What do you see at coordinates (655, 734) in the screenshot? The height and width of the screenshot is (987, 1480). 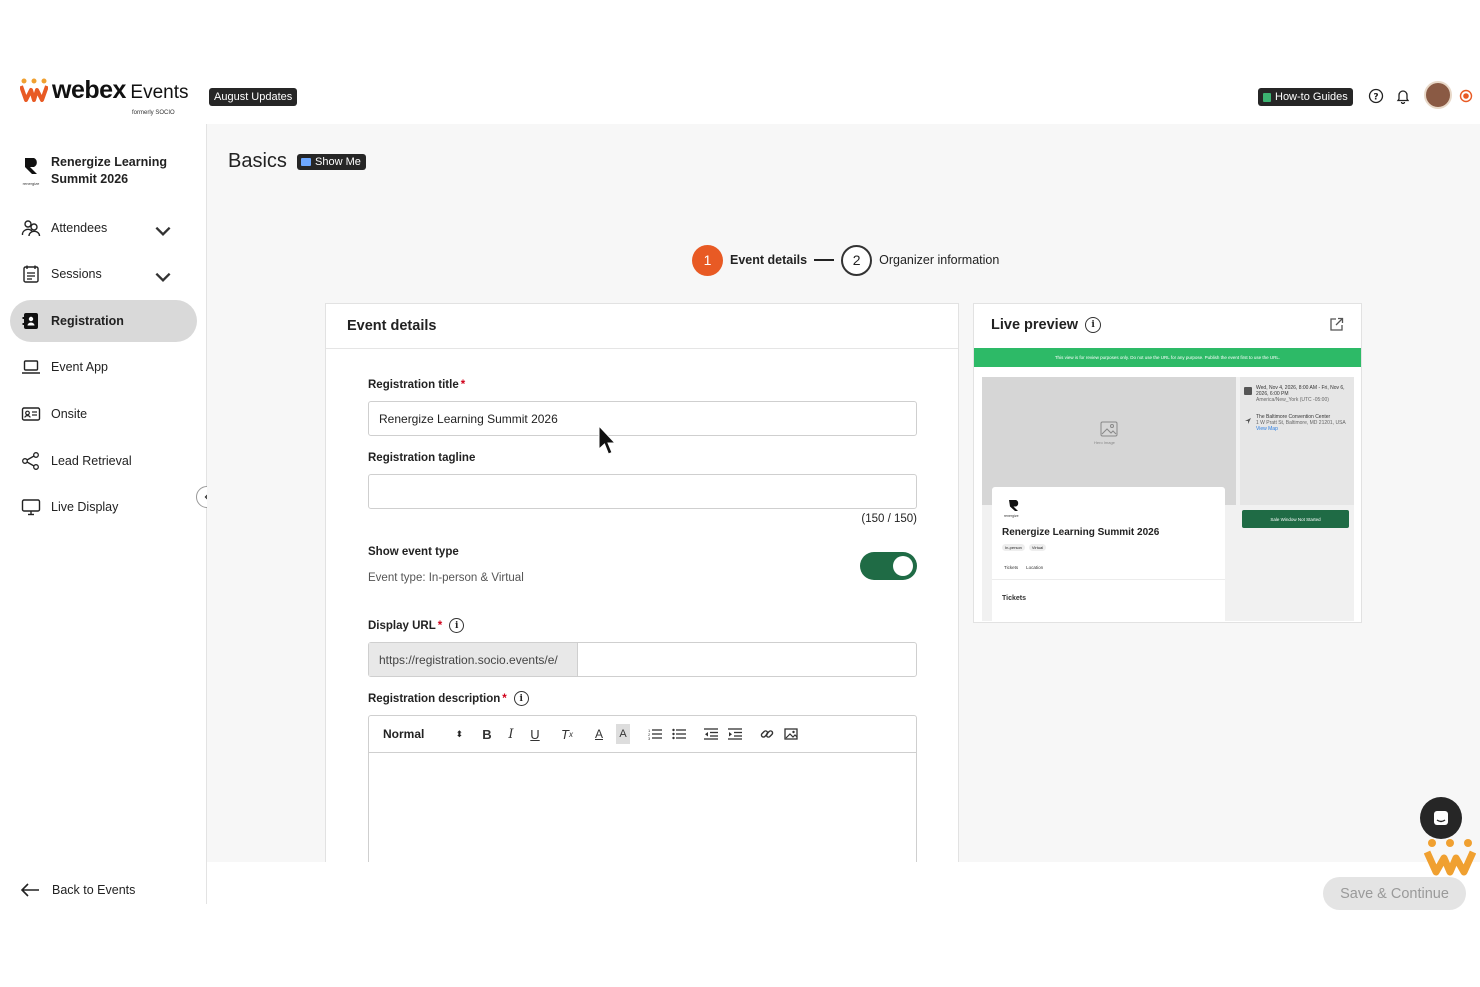 I see `ordered-list-icon: 123` at bounding box center [655, 734].